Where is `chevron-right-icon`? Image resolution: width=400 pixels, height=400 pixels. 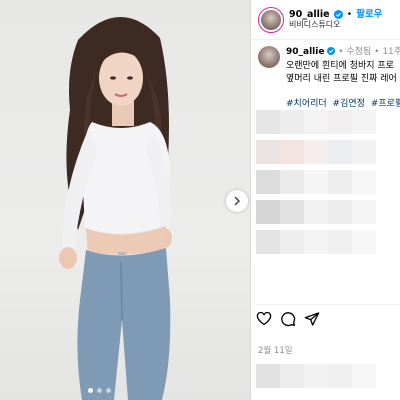
chevron-right-icon is located at coordinates (237, 201).